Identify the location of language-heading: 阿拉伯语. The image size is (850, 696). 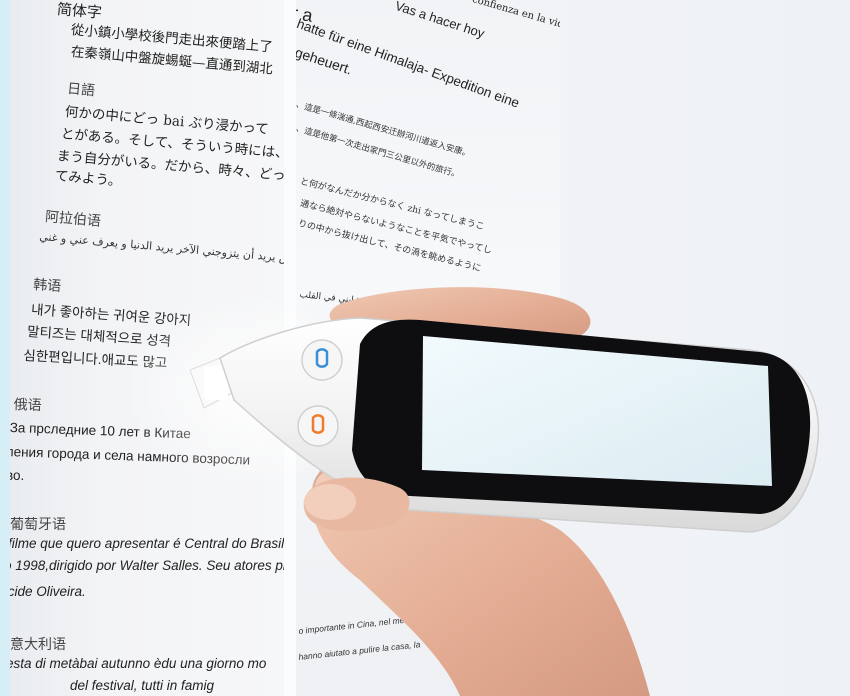
(73, 219).